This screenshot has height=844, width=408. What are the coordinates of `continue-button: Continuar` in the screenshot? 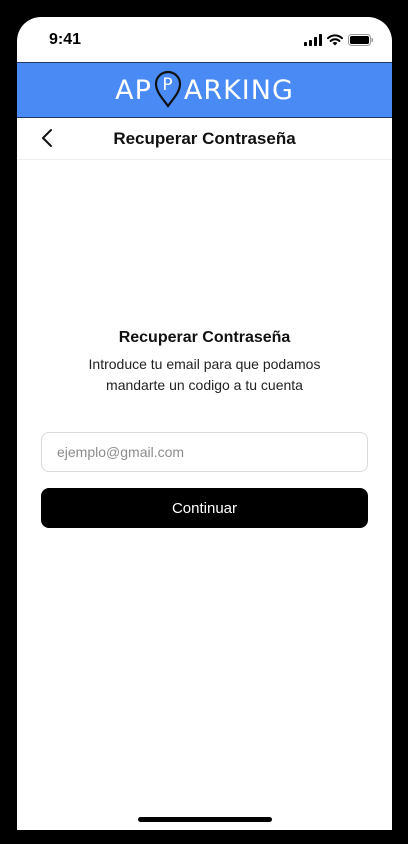 It's located at (204, 508).